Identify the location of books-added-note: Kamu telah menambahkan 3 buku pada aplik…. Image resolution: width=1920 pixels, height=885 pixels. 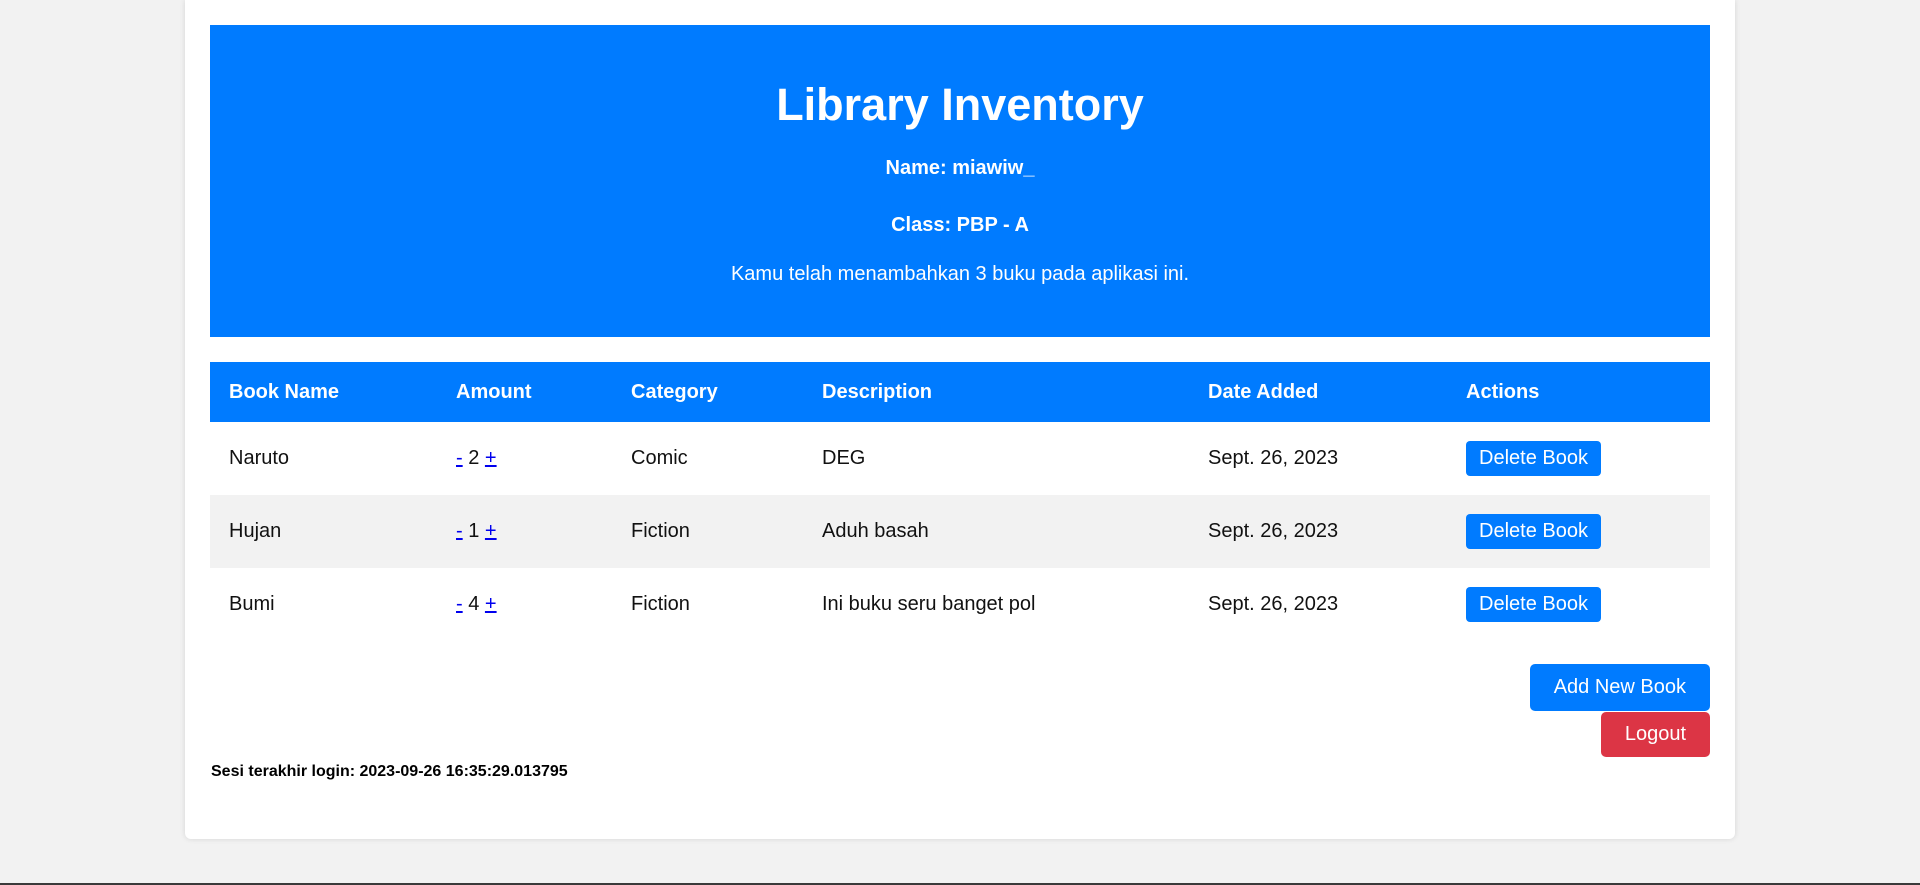
(960, 273).